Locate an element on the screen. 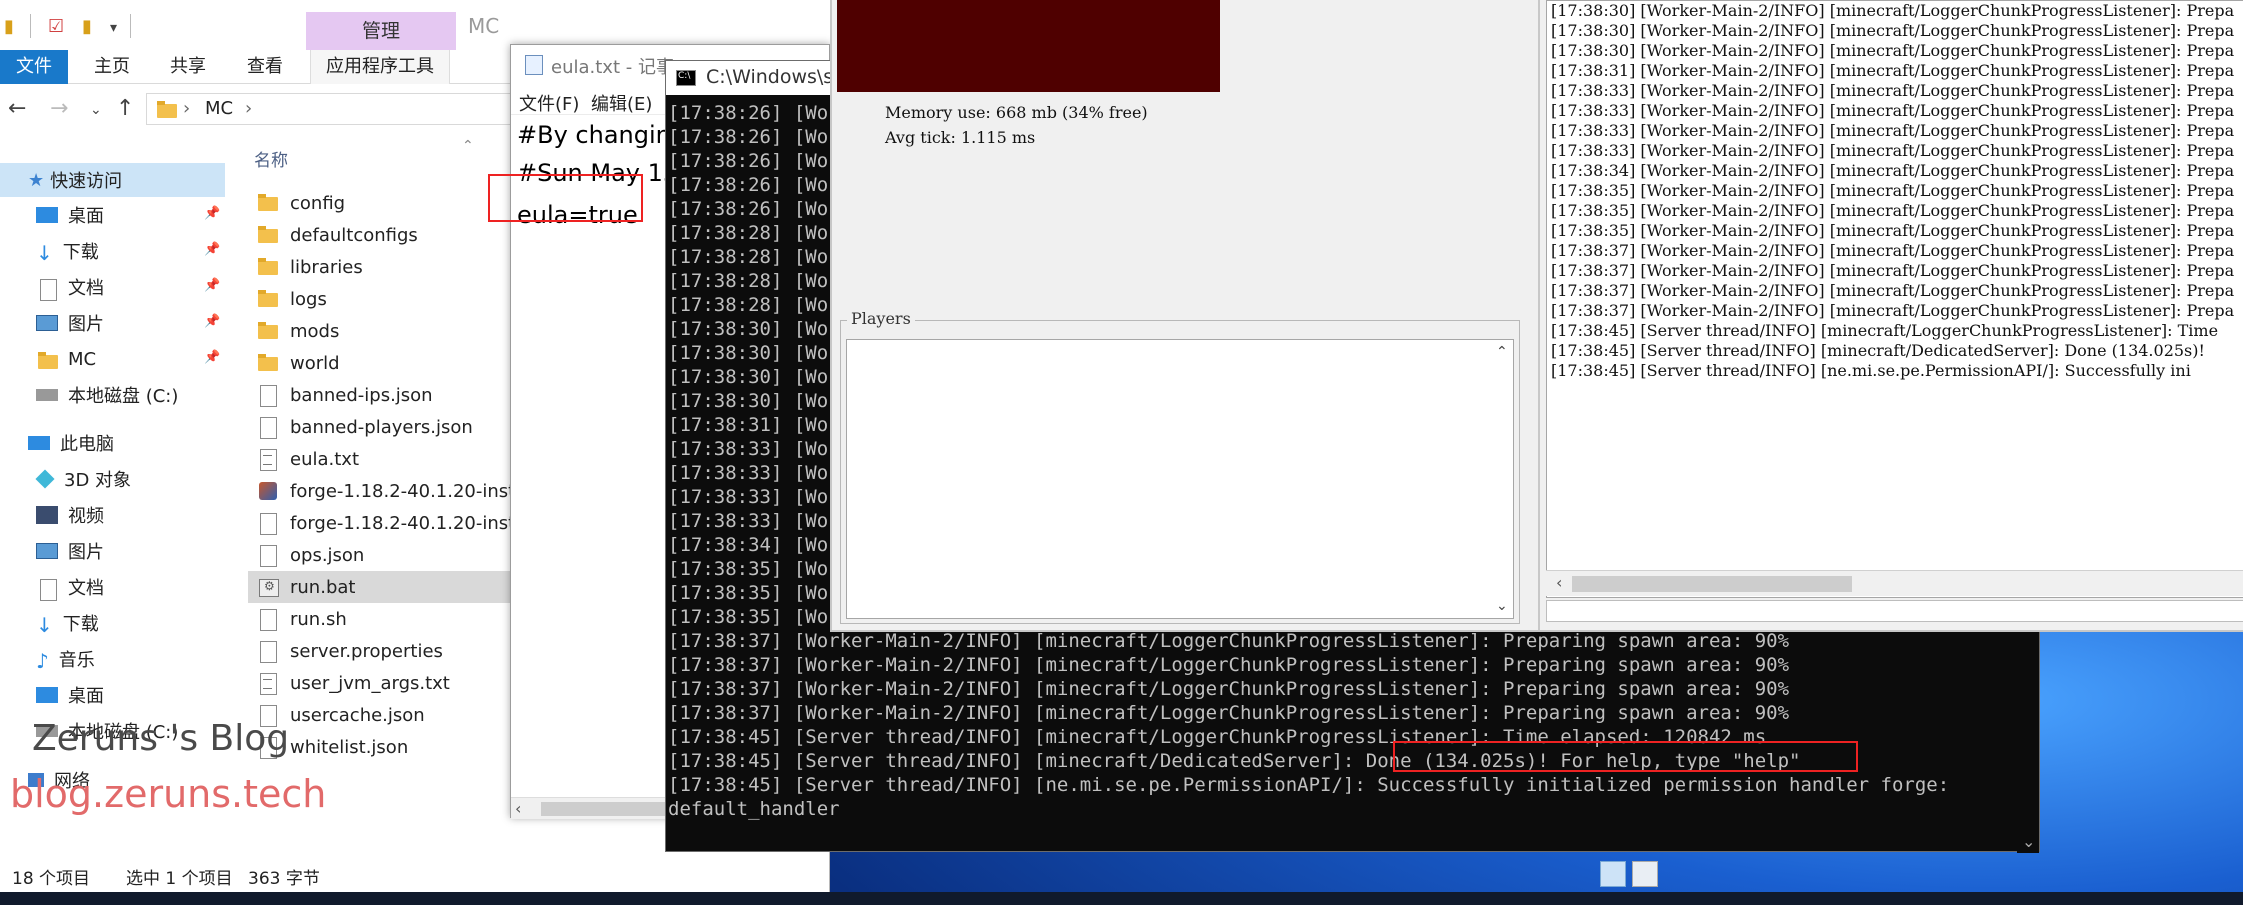 The height and width of the screenshot is (905, 2243). nav-item-local-disk: 本地磁盘 (C:) is located at coordinates (107, 395).